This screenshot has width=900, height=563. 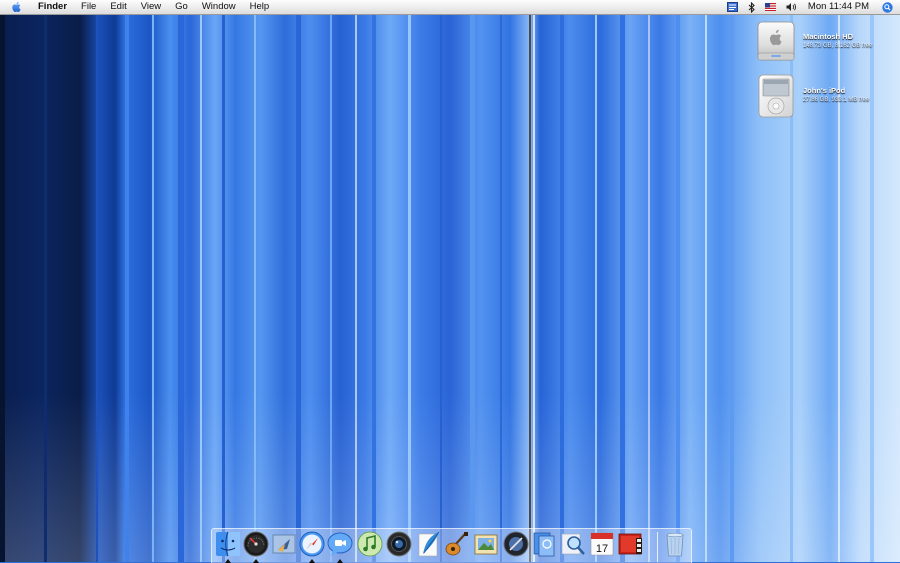 I want to click on menu-edit: Edit, so click(x=118, y=7).